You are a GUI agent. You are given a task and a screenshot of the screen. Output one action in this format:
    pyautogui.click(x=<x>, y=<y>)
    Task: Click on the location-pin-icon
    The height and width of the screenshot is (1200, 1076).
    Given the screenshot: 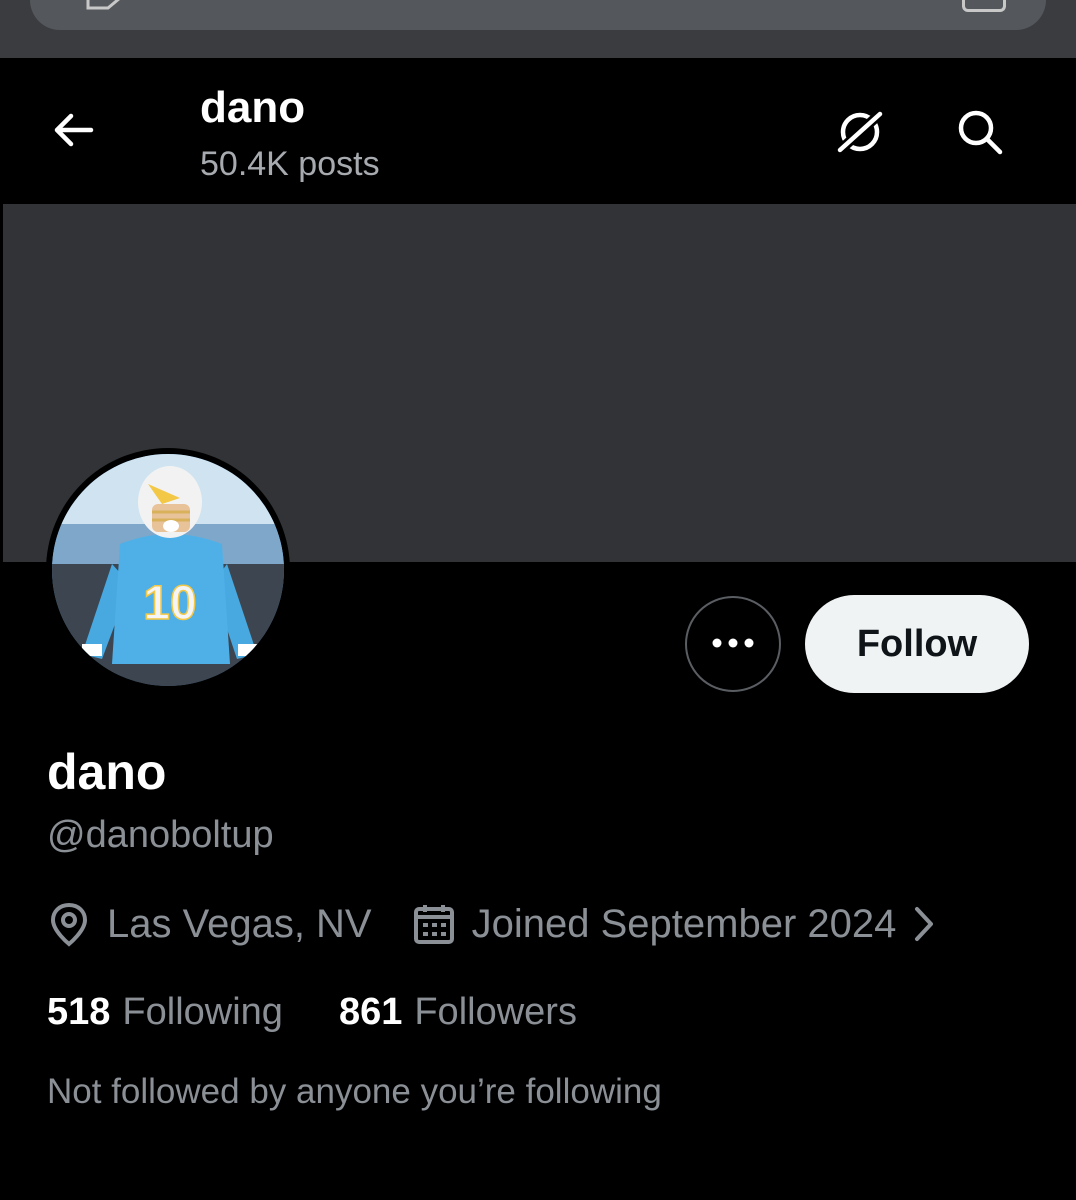 What is the action you would take?
    pyautogui.click(x=69, y=924)
    